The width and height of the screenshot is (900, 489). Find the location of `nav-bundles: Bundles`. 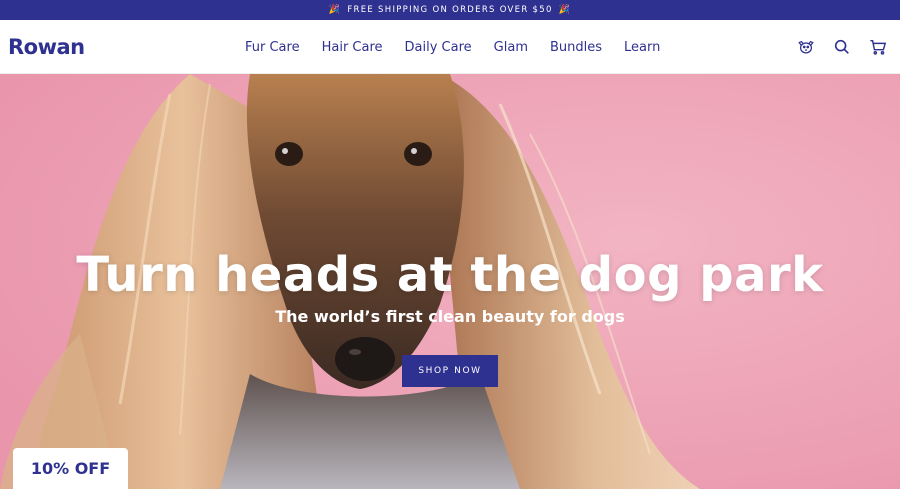

nav-bundles: Bundles is located at coordinates (576, 47).